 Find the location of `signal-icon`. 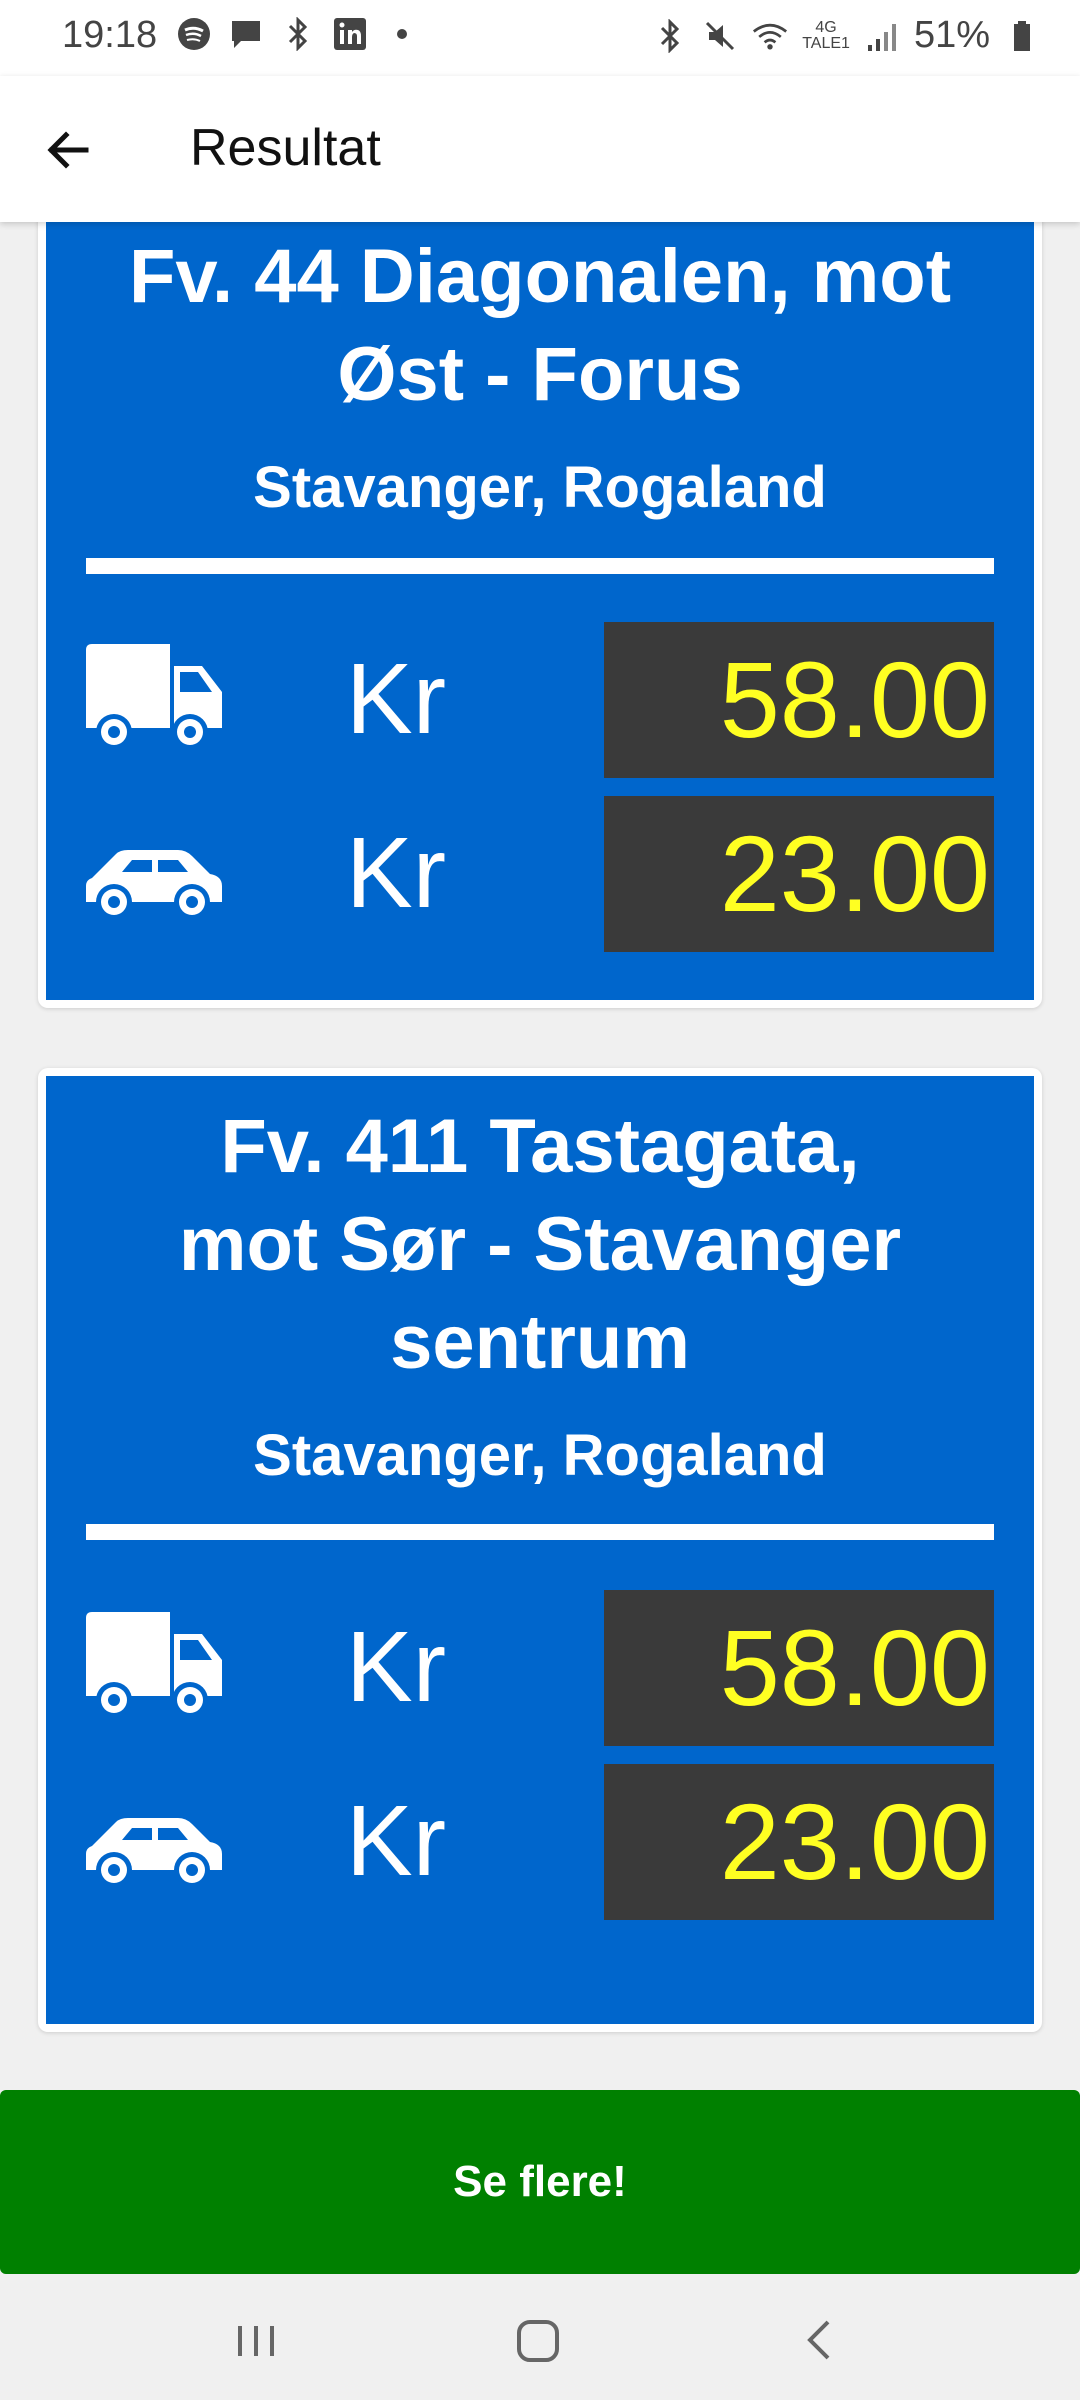

signal-icon is located at coordinates (882, 36).